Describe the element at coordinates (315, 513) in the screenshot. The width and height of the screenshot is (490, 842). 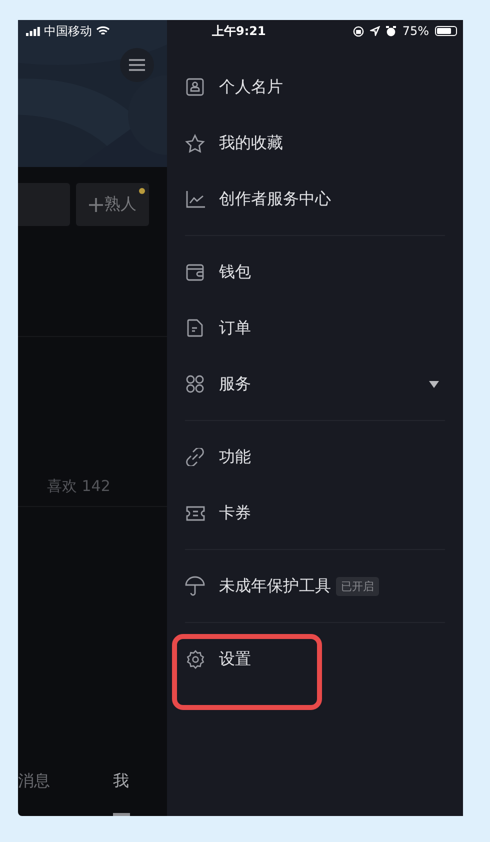
I see `menu-item: 卡券` at that location.